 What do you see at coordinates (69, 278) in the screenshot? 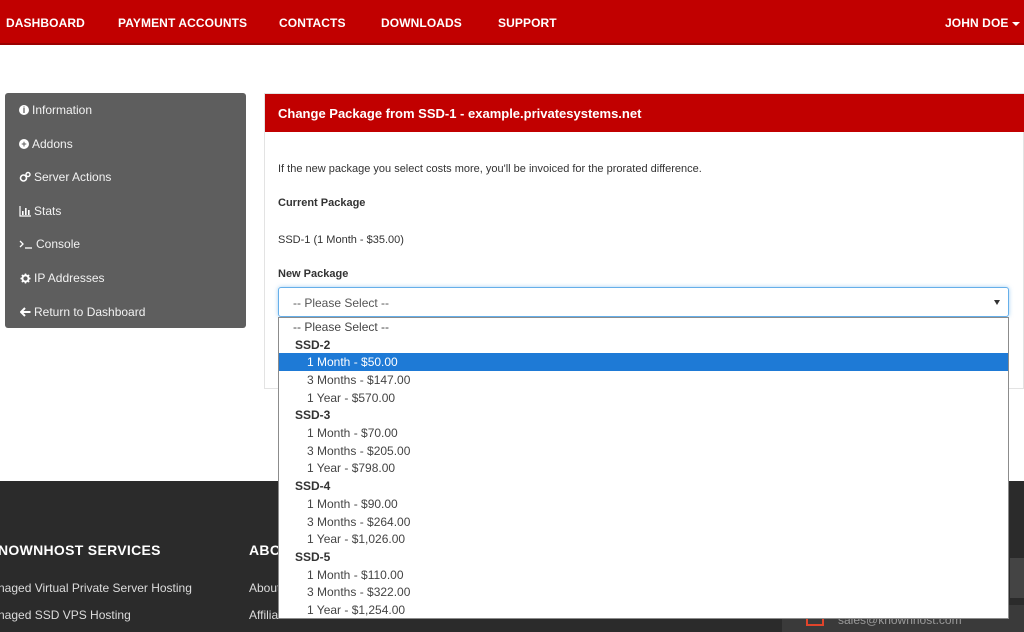
I see `sidebar-item-label: IP Addresses` at bounding box center [69, 278].